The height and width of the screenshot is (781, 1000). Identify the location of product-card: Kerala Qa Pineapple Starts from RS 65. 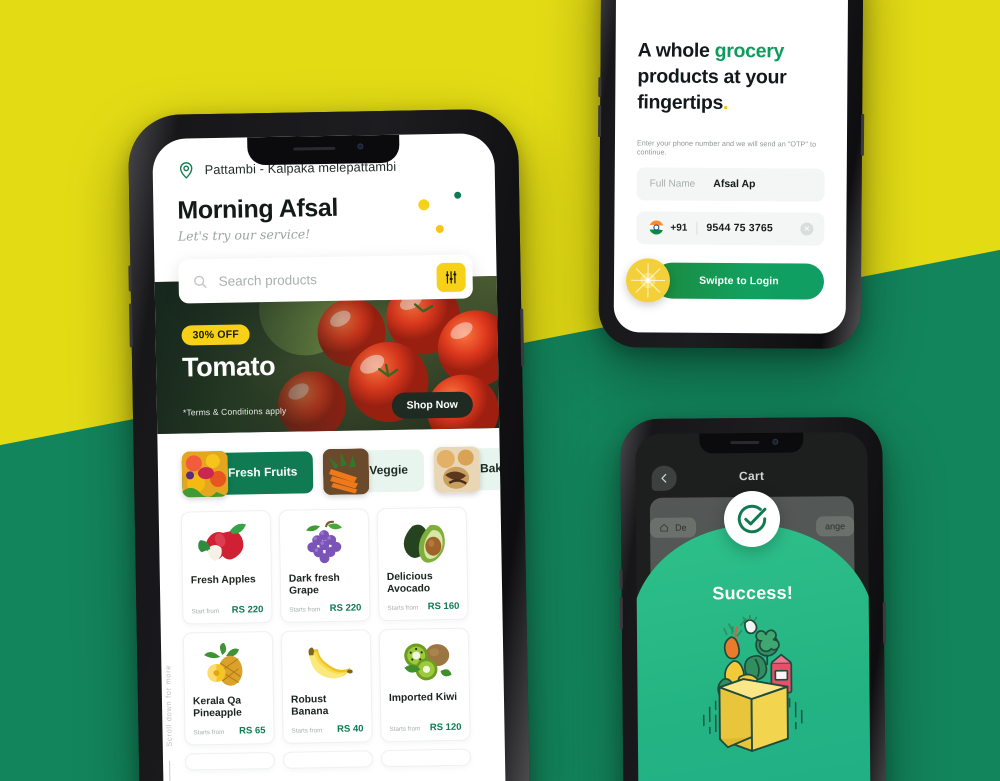
(228, 688).